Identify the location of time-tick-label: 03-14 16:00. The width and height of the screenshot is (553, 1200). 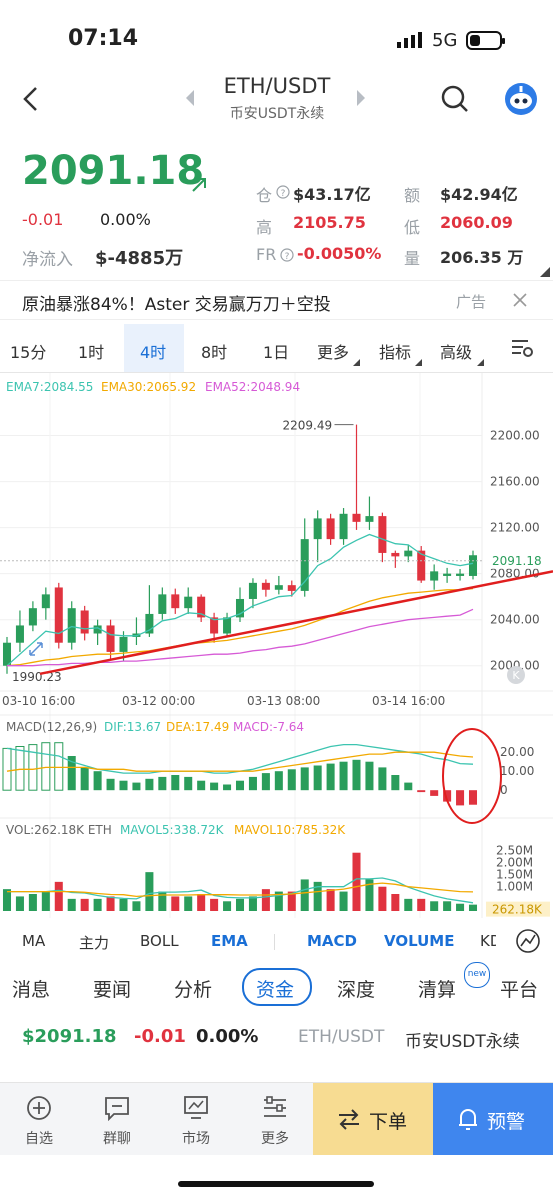
(408, 701).